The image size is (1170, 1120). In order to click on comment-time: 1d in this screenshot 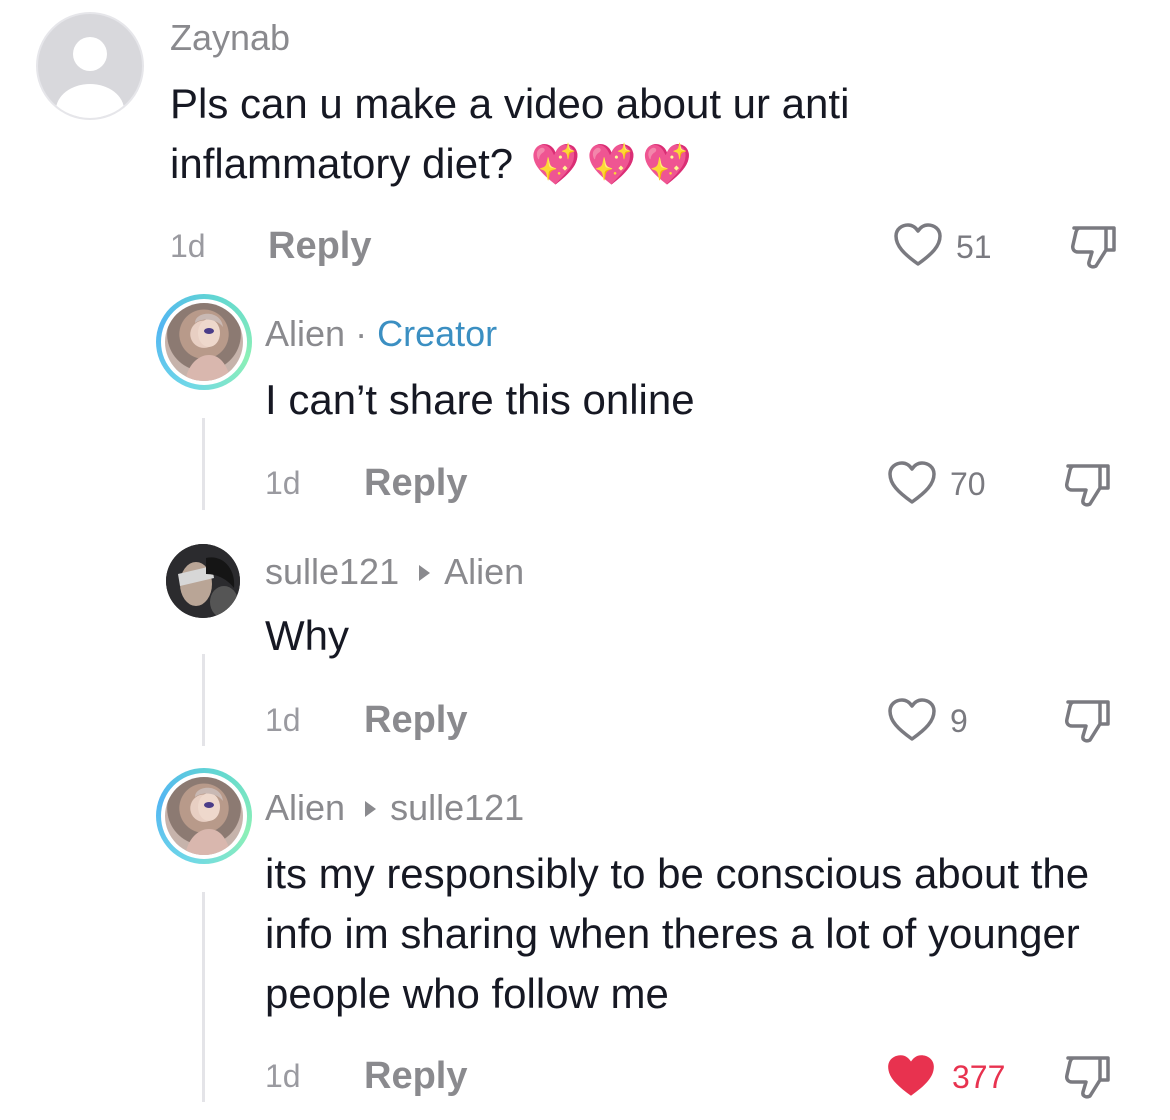, I will do `click(188, 246)`.